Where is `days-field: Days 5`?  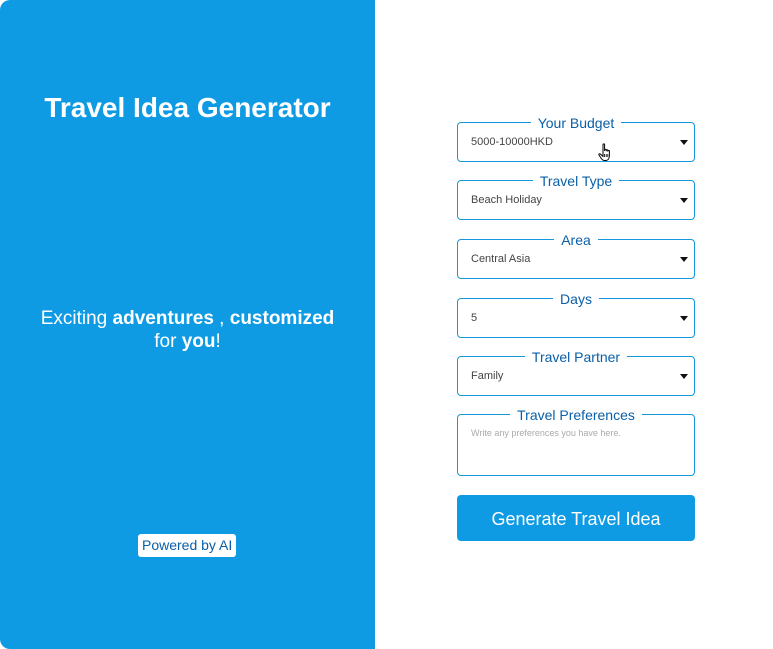 days-field: Days 5 is located at coordinates (576, 314).